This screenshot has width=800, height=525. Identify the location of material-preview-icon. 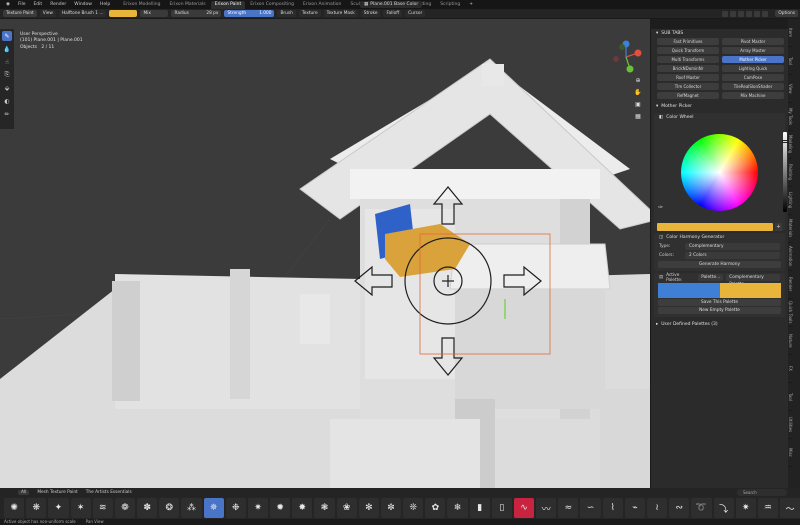
(757, 14).